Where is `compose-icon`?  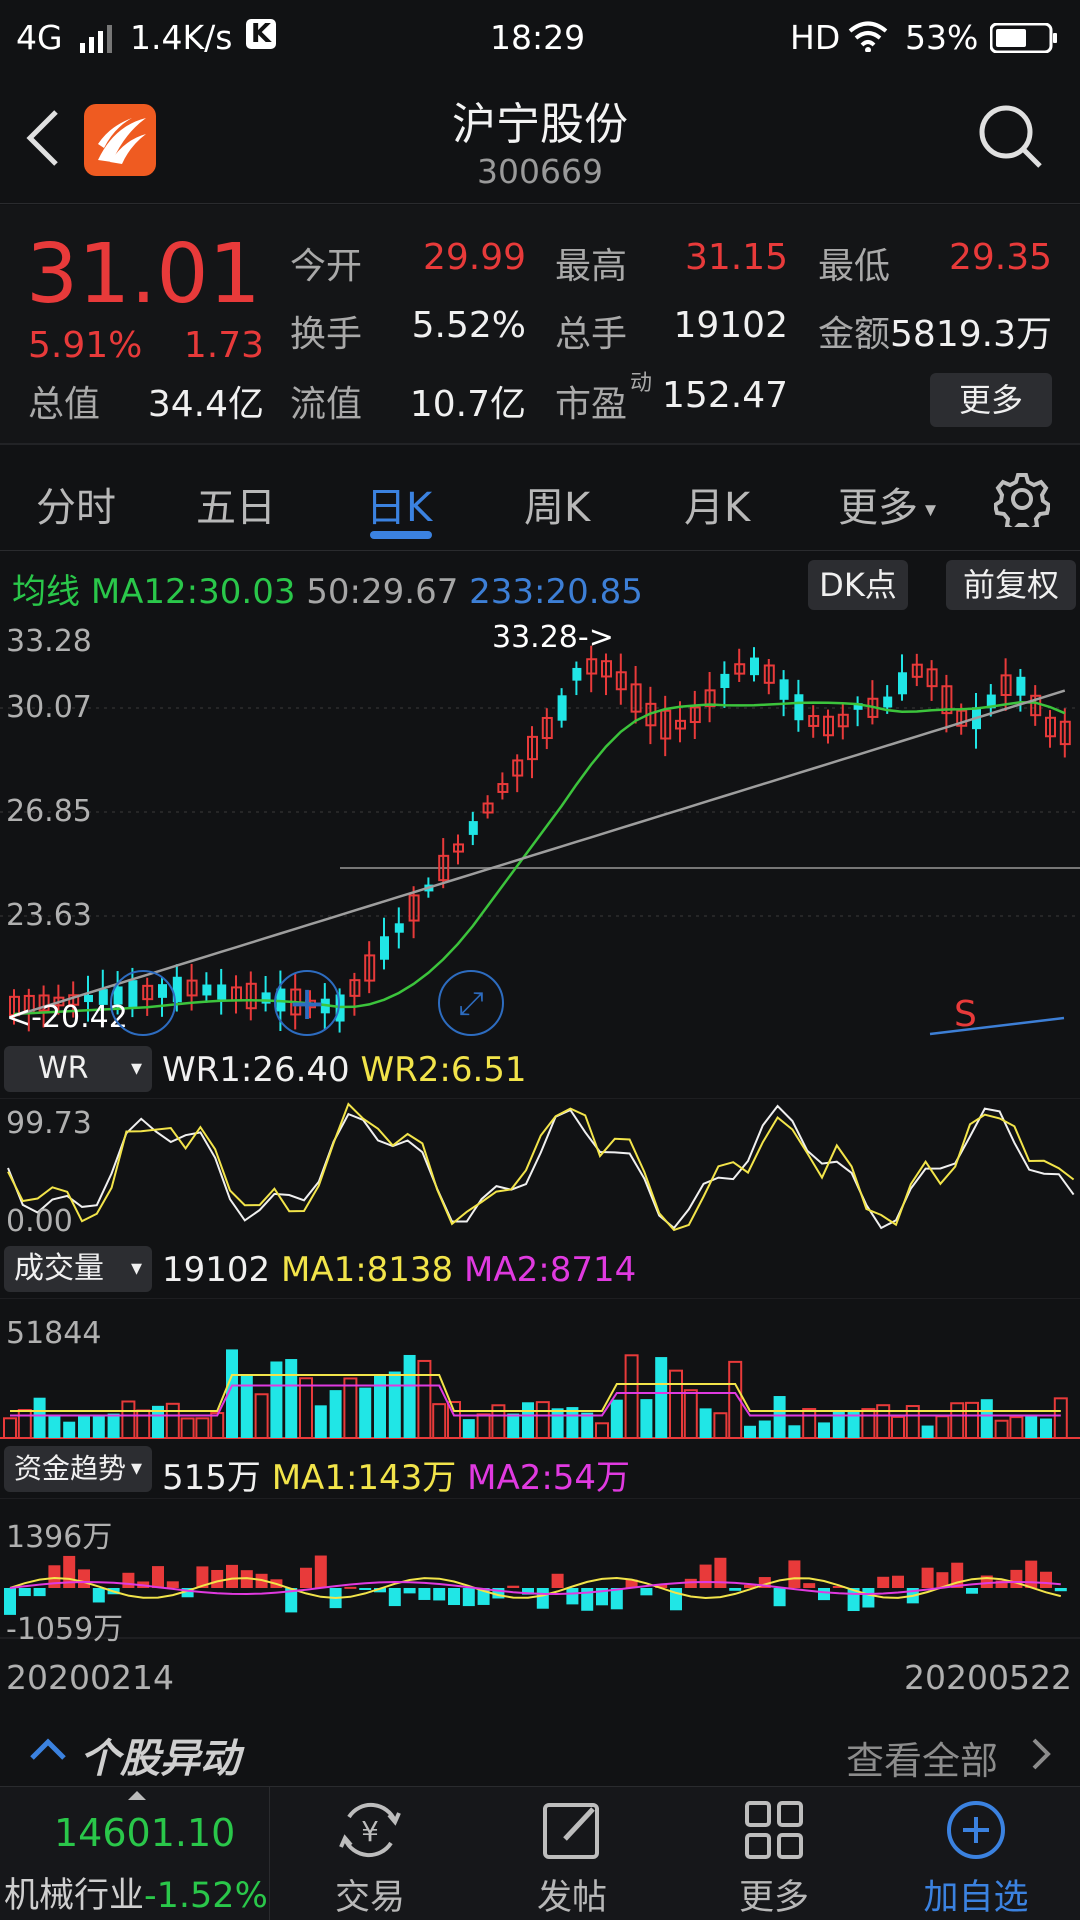 compose-icon is located at coordinates (571, 1831).